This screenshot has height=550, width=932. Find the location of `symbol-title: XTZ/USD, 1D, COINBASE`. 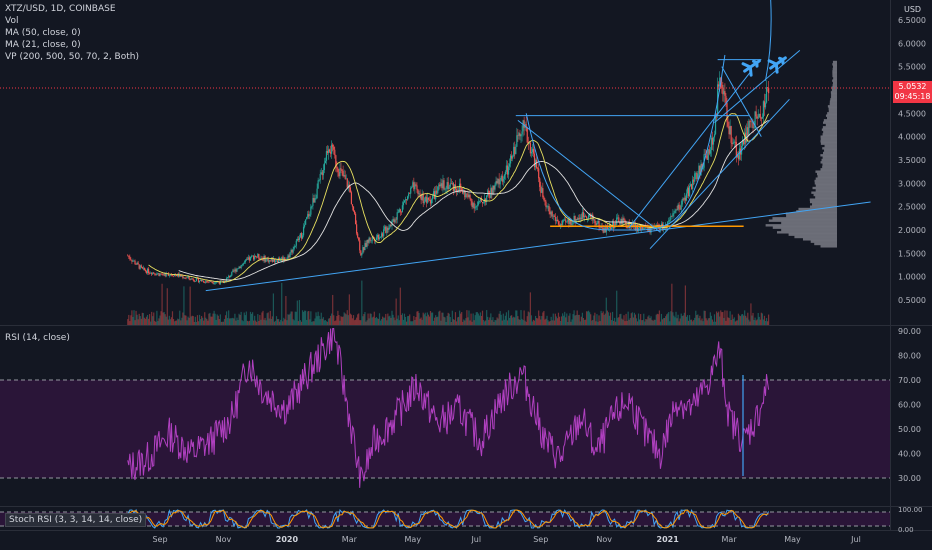

symbol-title: XTZ/USD, 1D, COINBASE is located at coordinates (72, 9).